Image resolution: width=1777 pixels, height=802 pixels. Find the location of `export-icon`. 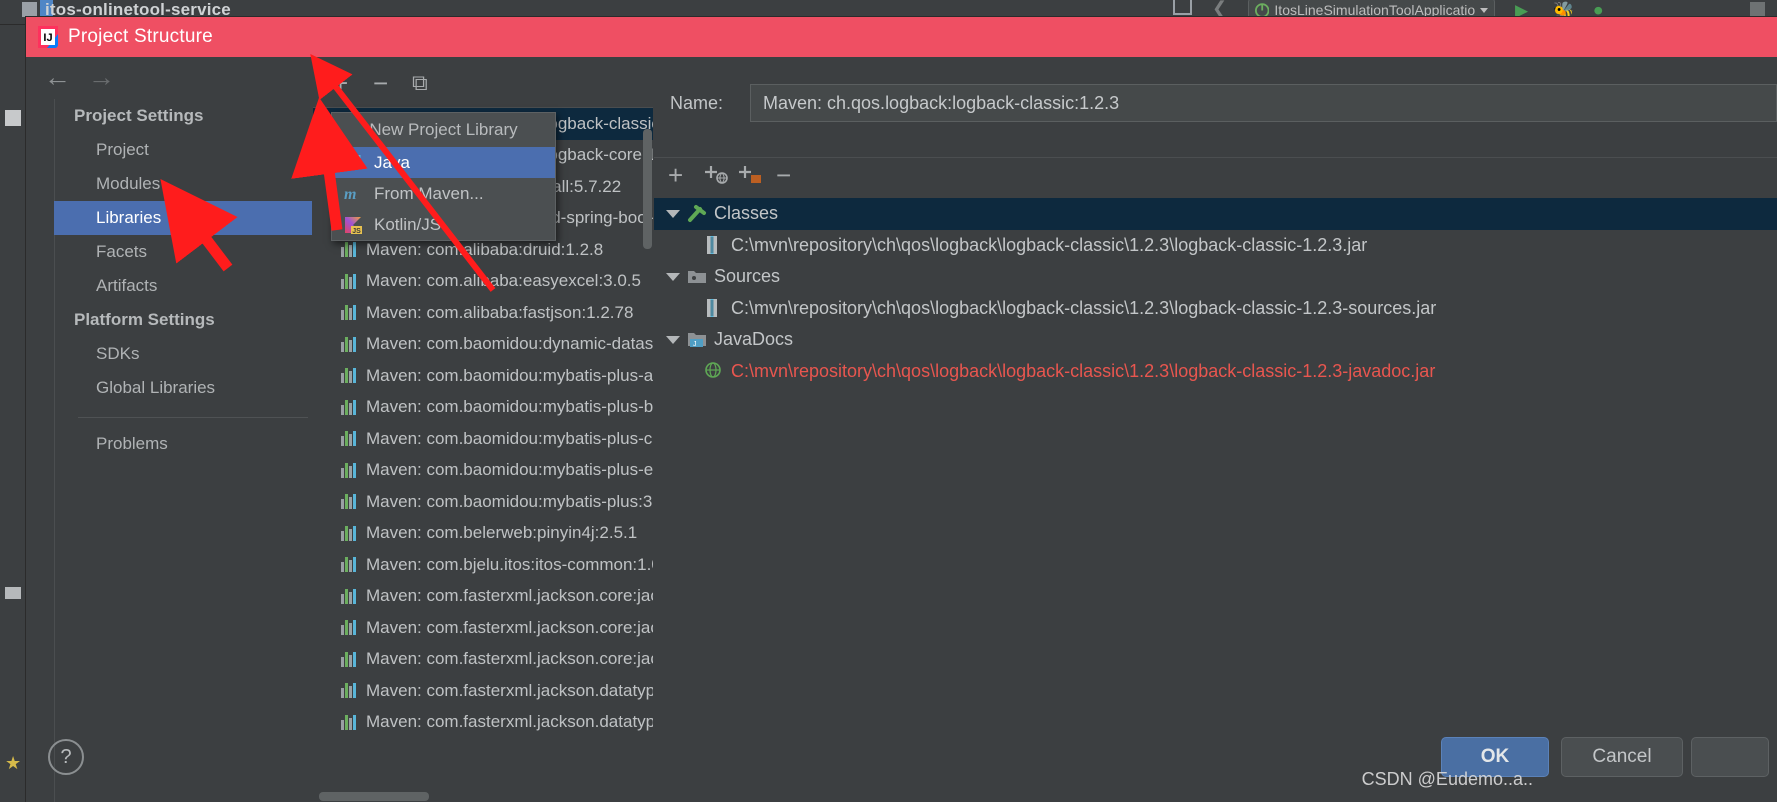

export-icon is located at coordinates (1182, 7).